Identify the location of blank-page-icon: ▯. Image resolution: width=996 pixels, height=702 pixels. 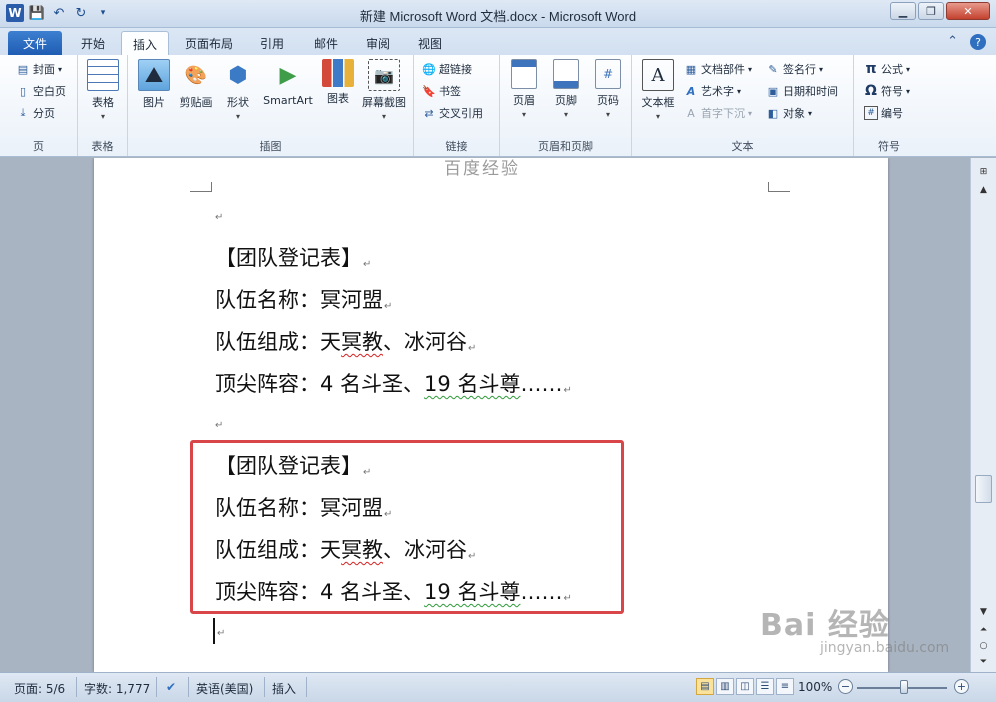
(23, 91).